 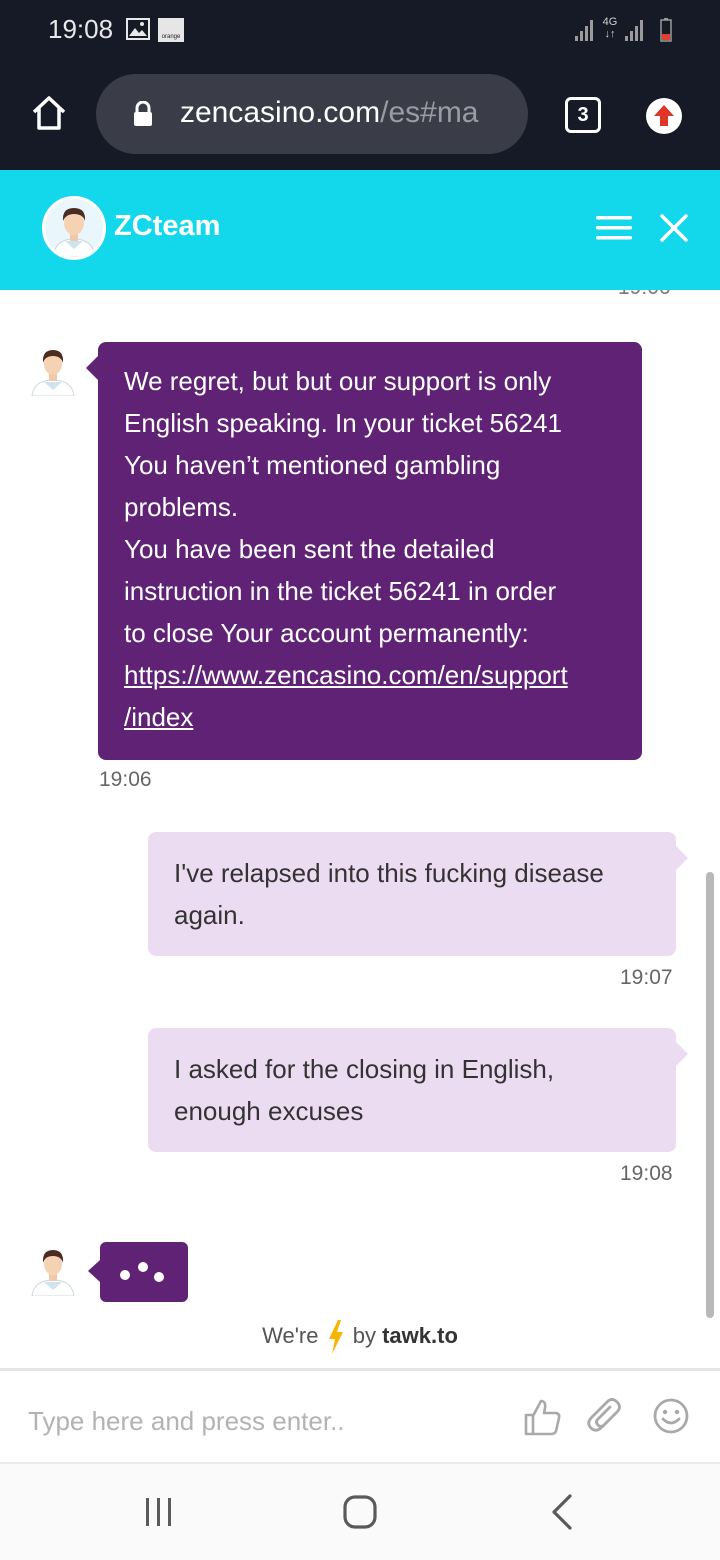 I want to click on carrier-badge: orange, so click(x=171, y=30).